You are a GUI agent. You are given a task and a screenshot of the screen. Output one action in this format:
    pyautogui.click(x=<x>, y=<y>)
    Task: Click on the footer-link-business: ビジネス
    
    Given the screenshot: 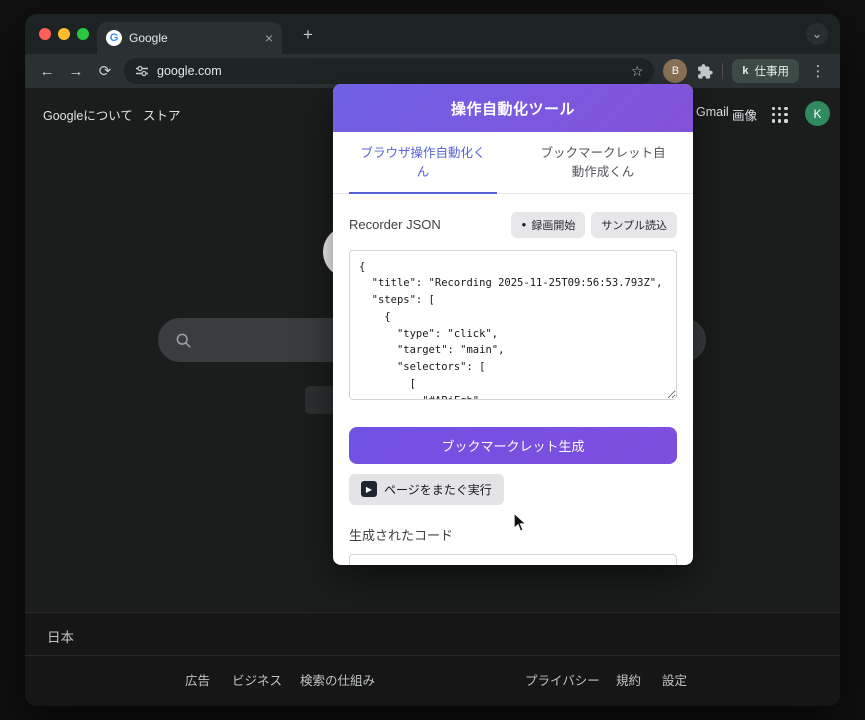 What is the action you would take?
    pyautogui.click(x=257, y=679)
    